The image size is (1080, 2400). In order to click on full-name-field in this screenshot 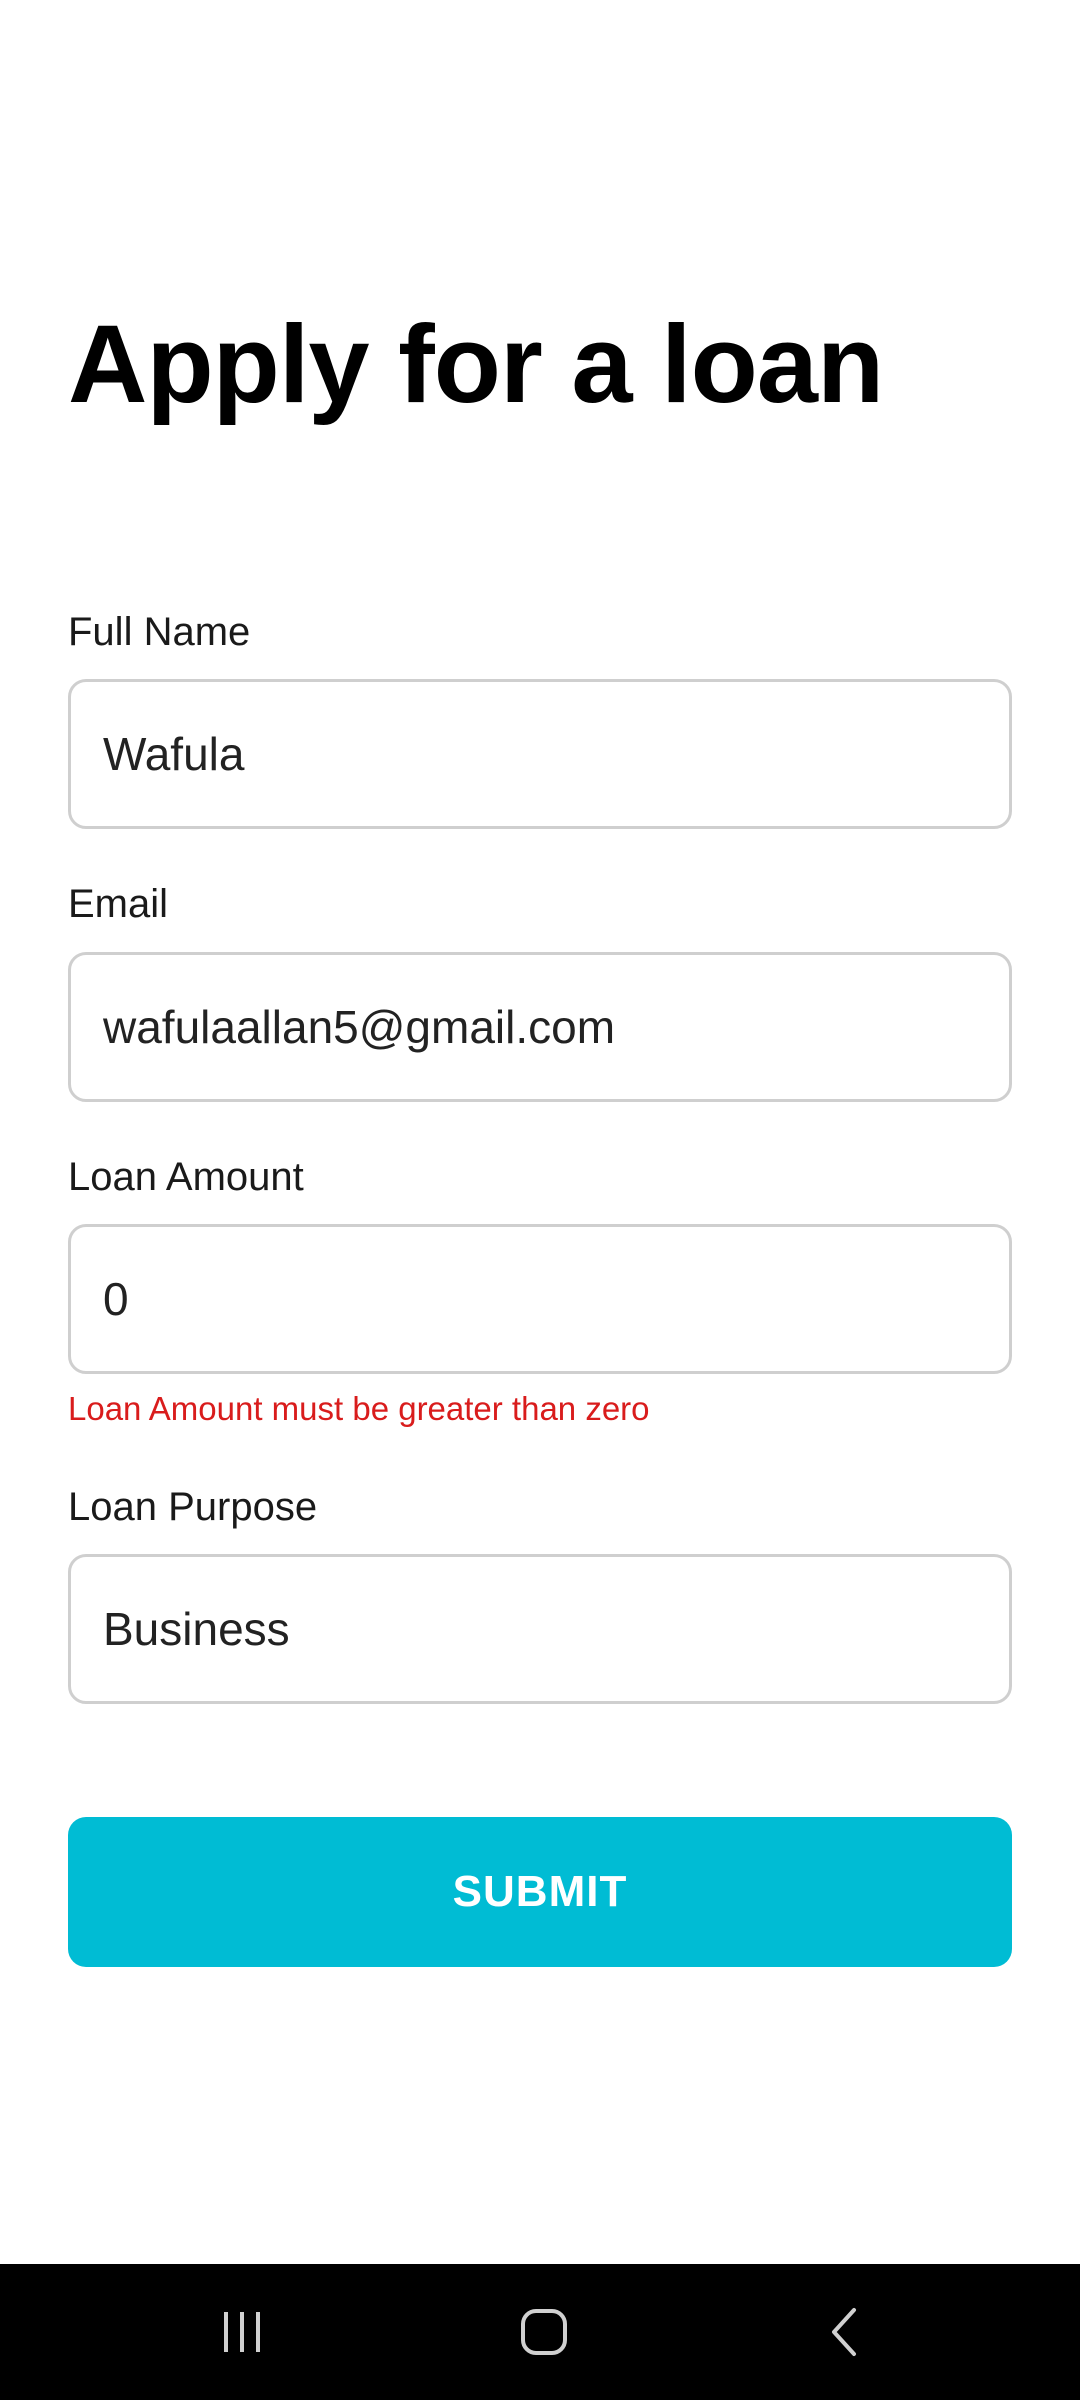, I will do `click(540, 754)`.